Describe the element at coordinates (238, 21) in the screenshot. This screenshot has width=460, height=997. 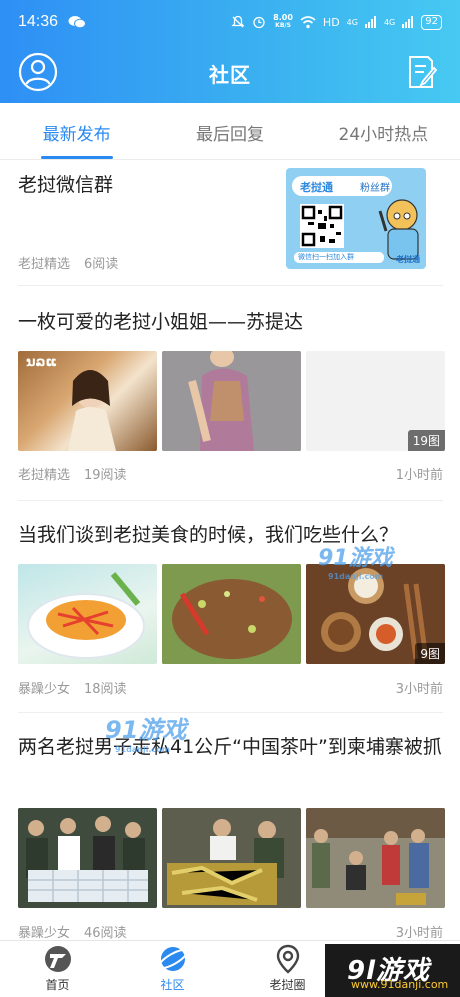
I see `mute-bell-icon` at that location.